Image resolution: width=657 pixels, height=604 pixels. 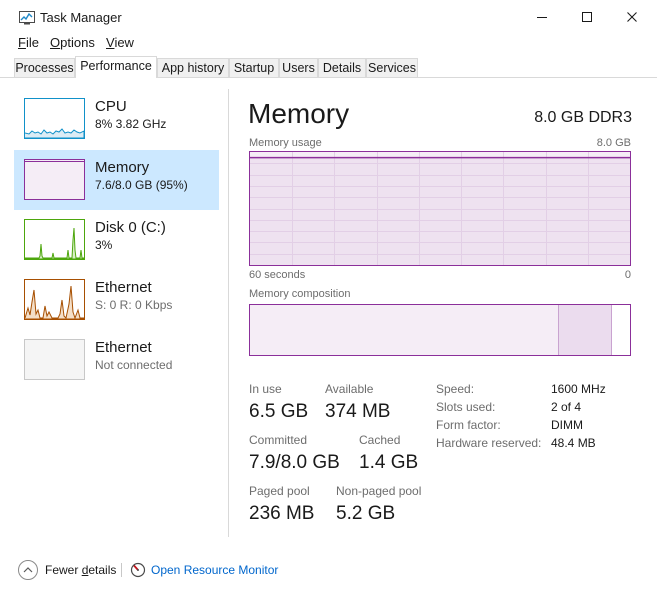 I want to click on committed-value: 7.9/8.0 GB, so click(x=294, y=462).